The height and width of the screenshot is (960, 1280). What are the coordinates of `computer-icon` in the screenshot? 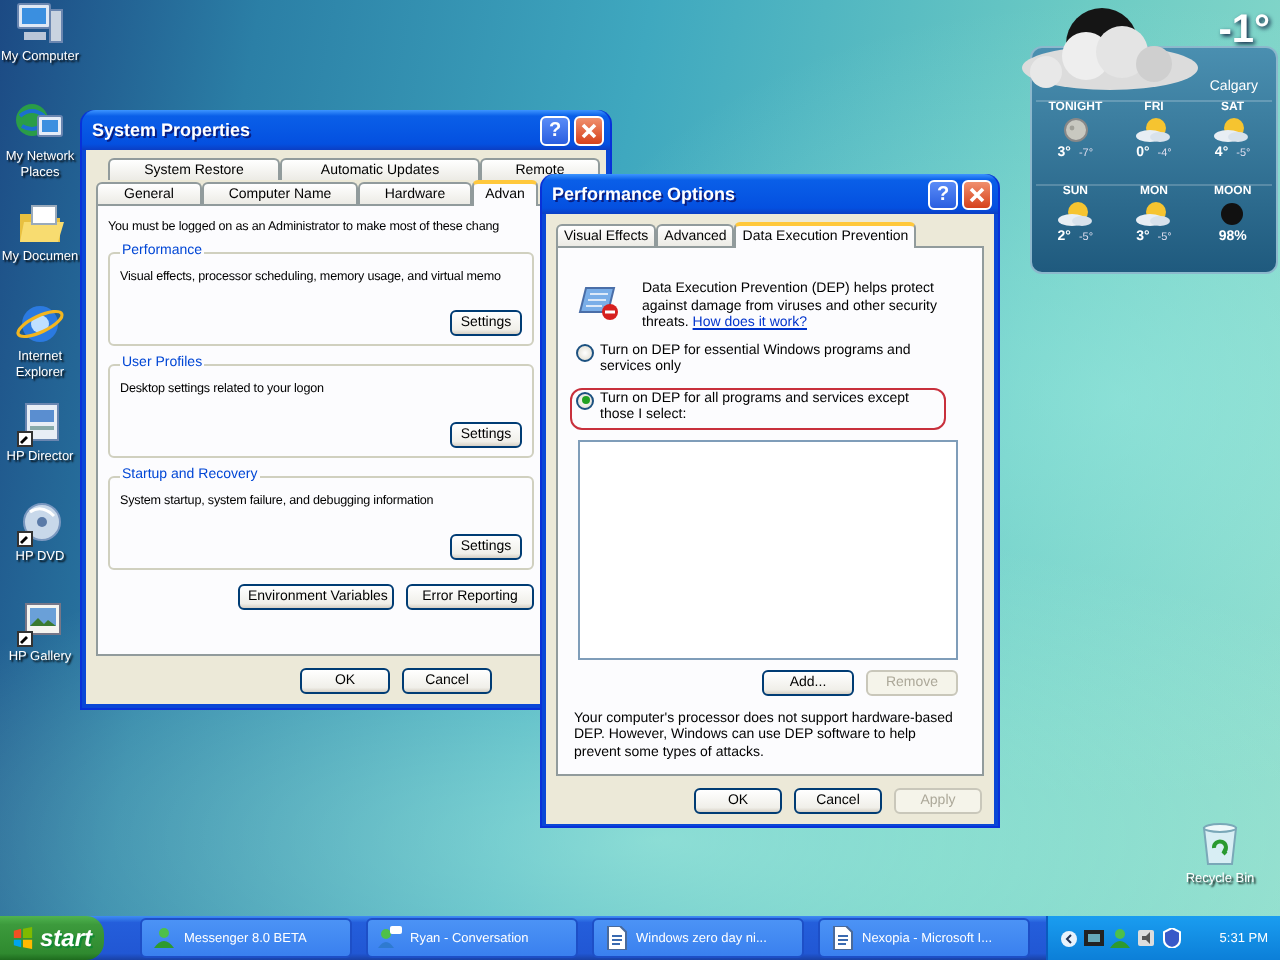 It's located at (40, 24).